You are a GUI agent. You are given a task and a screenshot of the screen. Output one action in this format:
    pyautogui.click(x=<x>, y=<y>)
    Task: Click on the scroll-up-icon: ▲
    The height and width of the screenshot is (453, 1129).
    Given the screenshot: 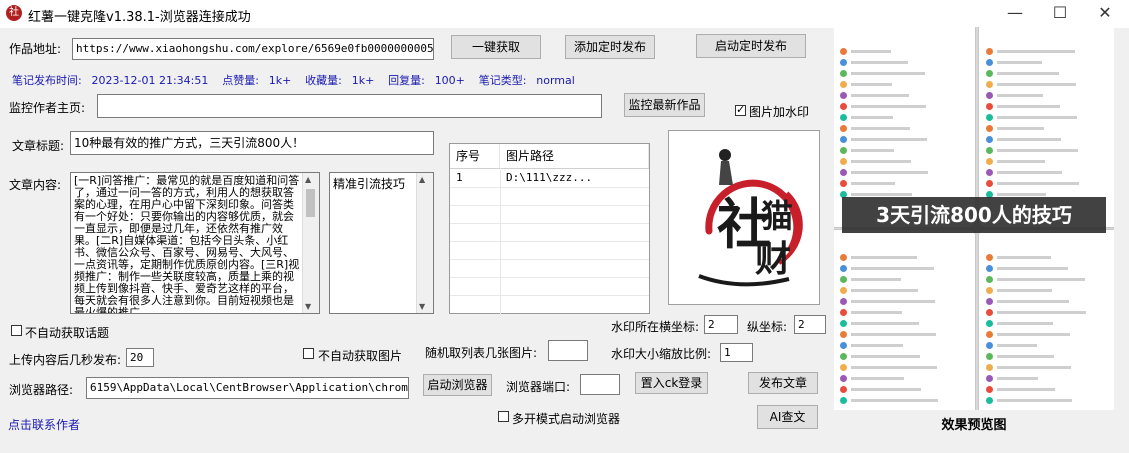 What is the action you would take?
    pyautogui.click(x=308, y=179)
    